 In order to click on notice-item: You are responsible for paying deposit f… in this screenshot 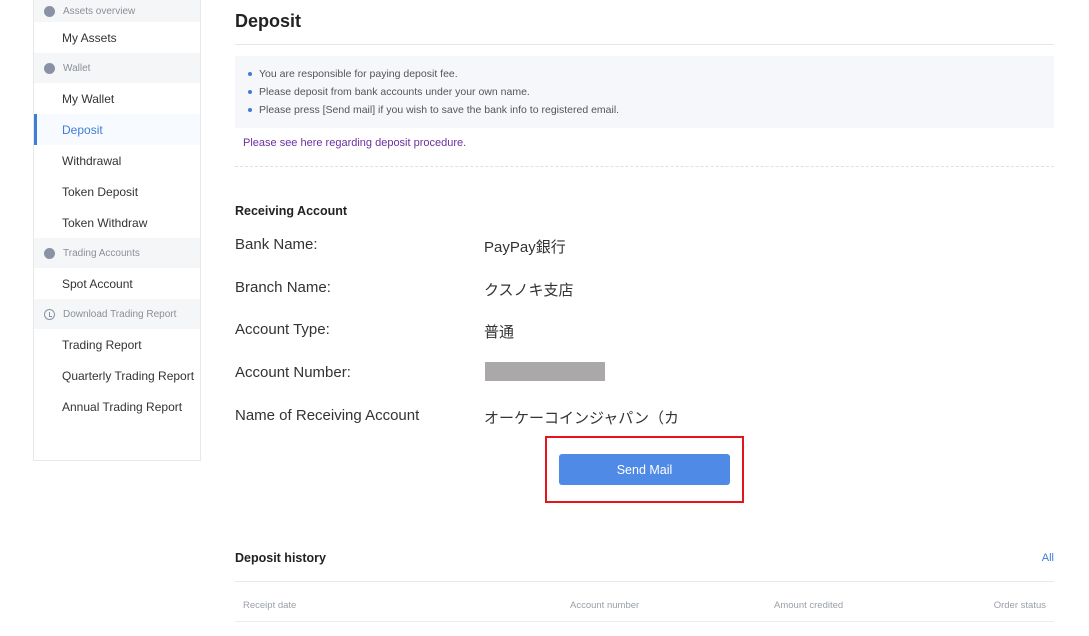, I will do `click(650, 74)`.